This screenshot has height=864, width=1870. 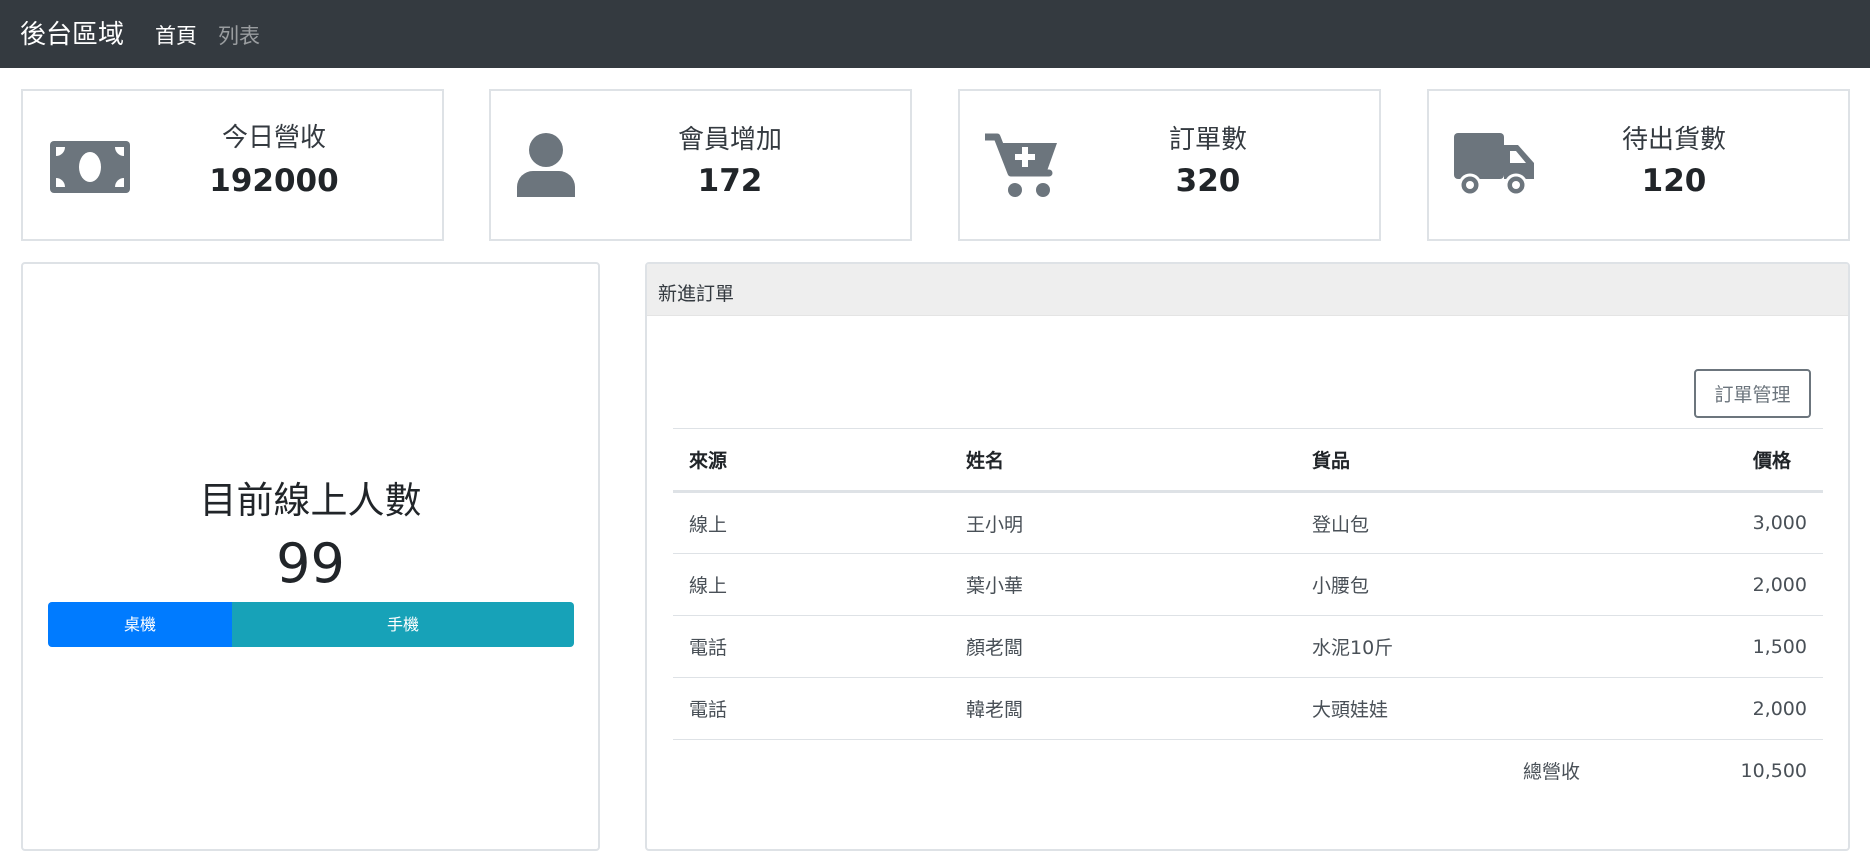 I want to click on cell-name: 韓老闆, so click(x=1123, y=708).